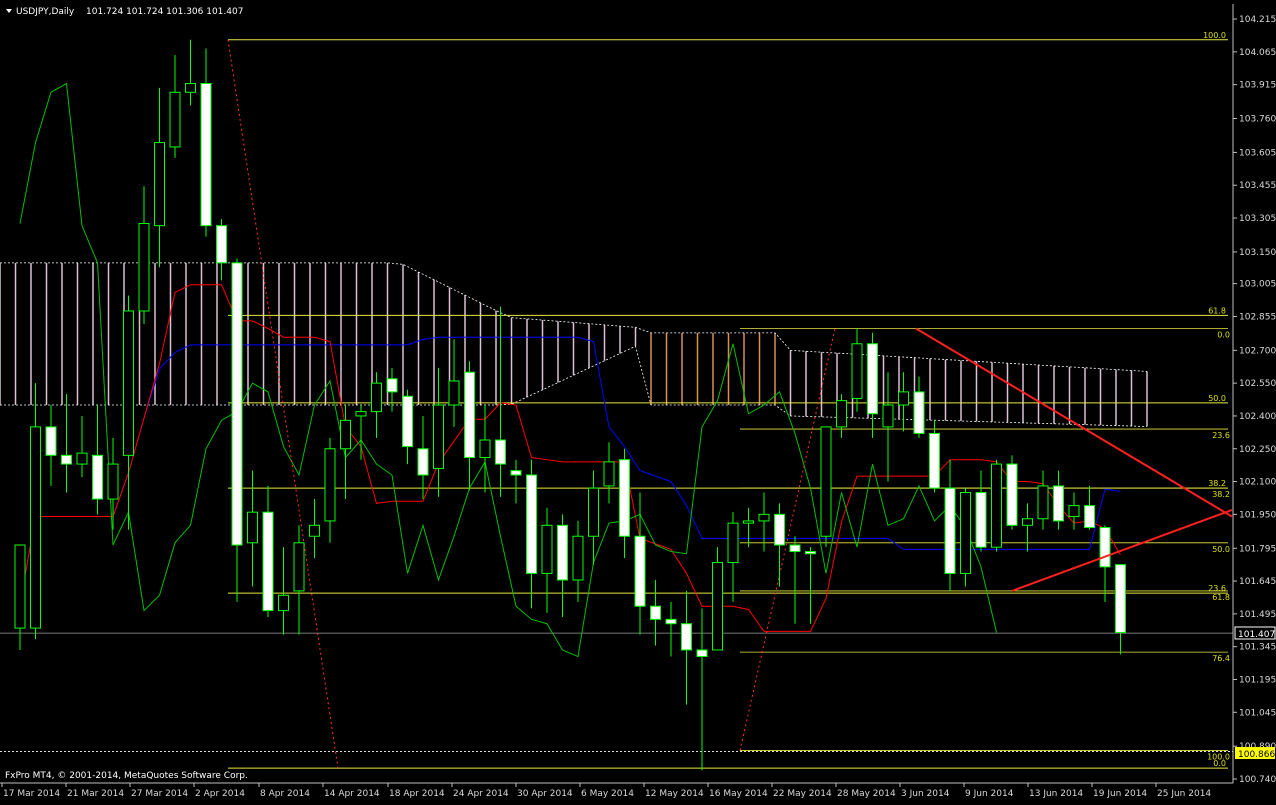 The width and height of the screenshot is (1276, 805). Describe the element at coordinates (1217, 310) in the screenshot. I see `fib-label-61.8: 61.8` at that location.